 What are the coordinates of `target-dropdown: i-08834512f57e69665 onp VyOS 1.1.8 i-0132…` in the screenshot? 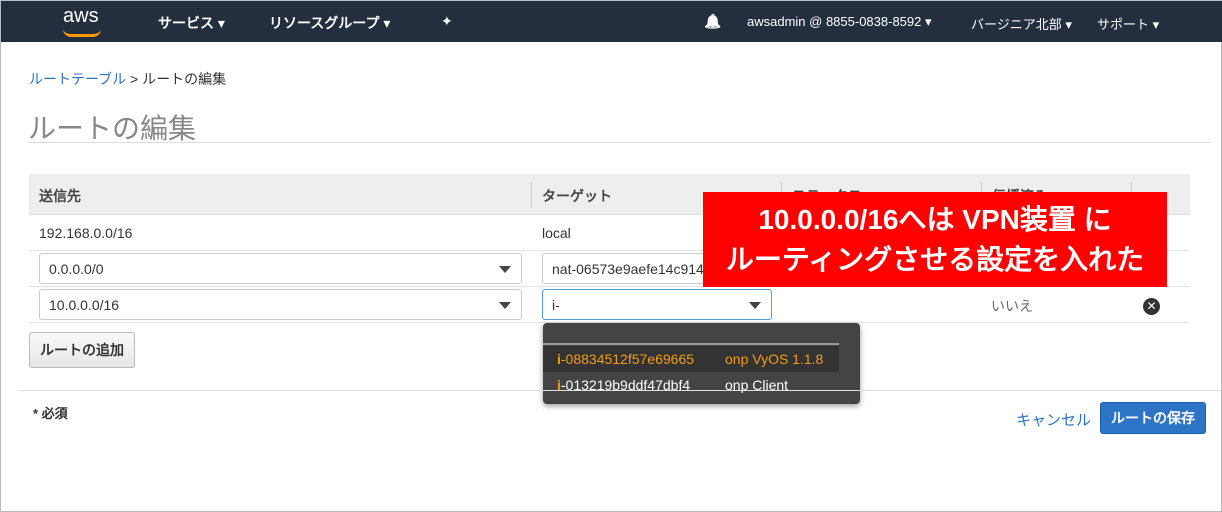 It's located at (701, 363).